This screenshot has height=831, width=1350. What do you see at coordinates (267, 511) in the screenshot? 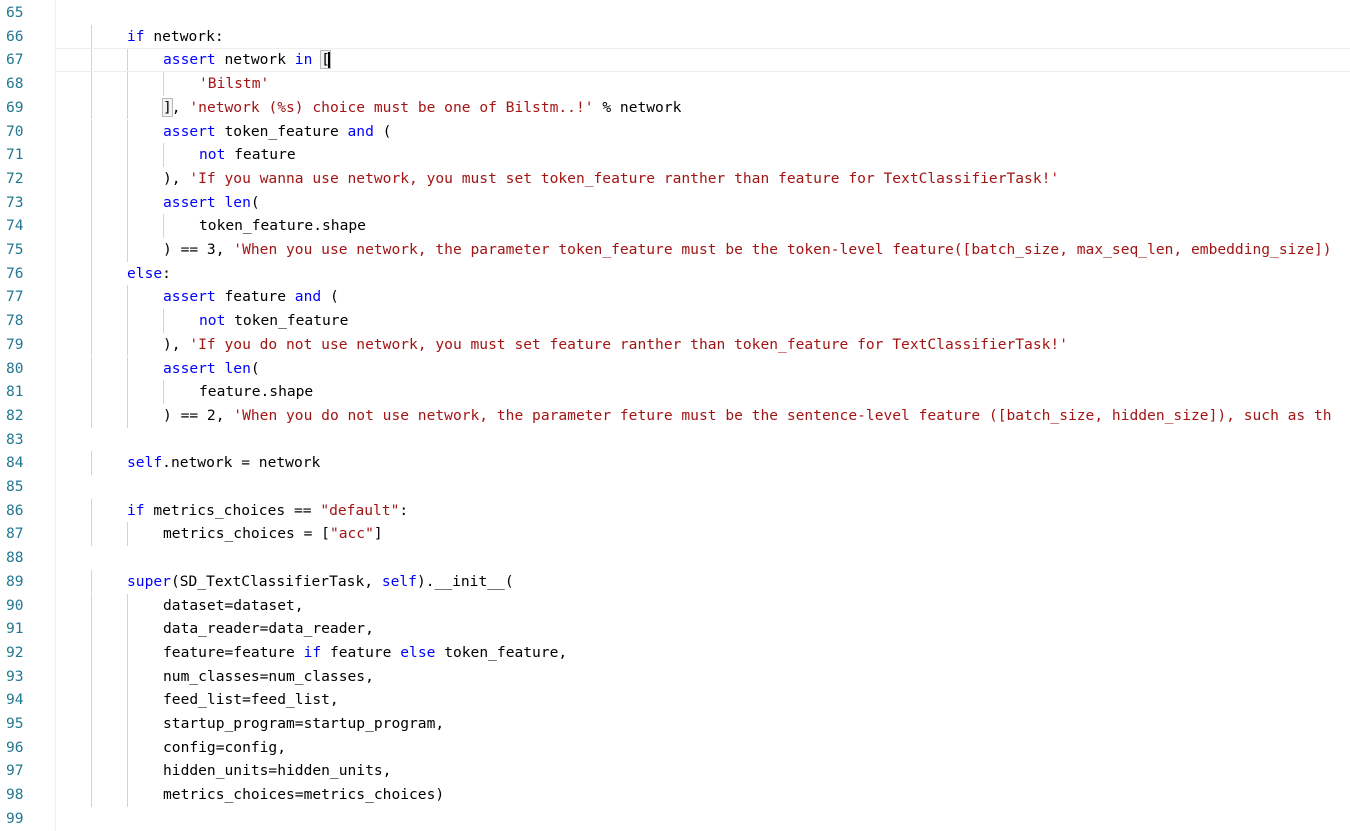
I see `line-code: if metrics_choices == "default":` at bounding box center [267, 511].